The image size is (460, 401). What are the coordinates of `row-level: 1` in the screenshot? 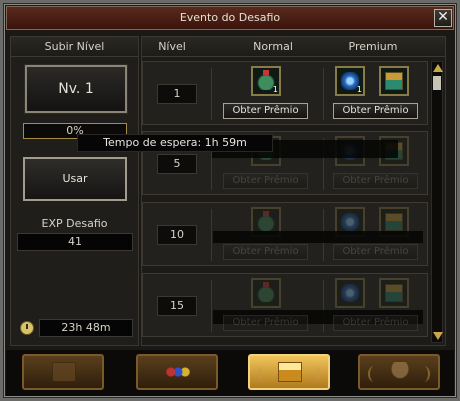 It's located at (177, 94).